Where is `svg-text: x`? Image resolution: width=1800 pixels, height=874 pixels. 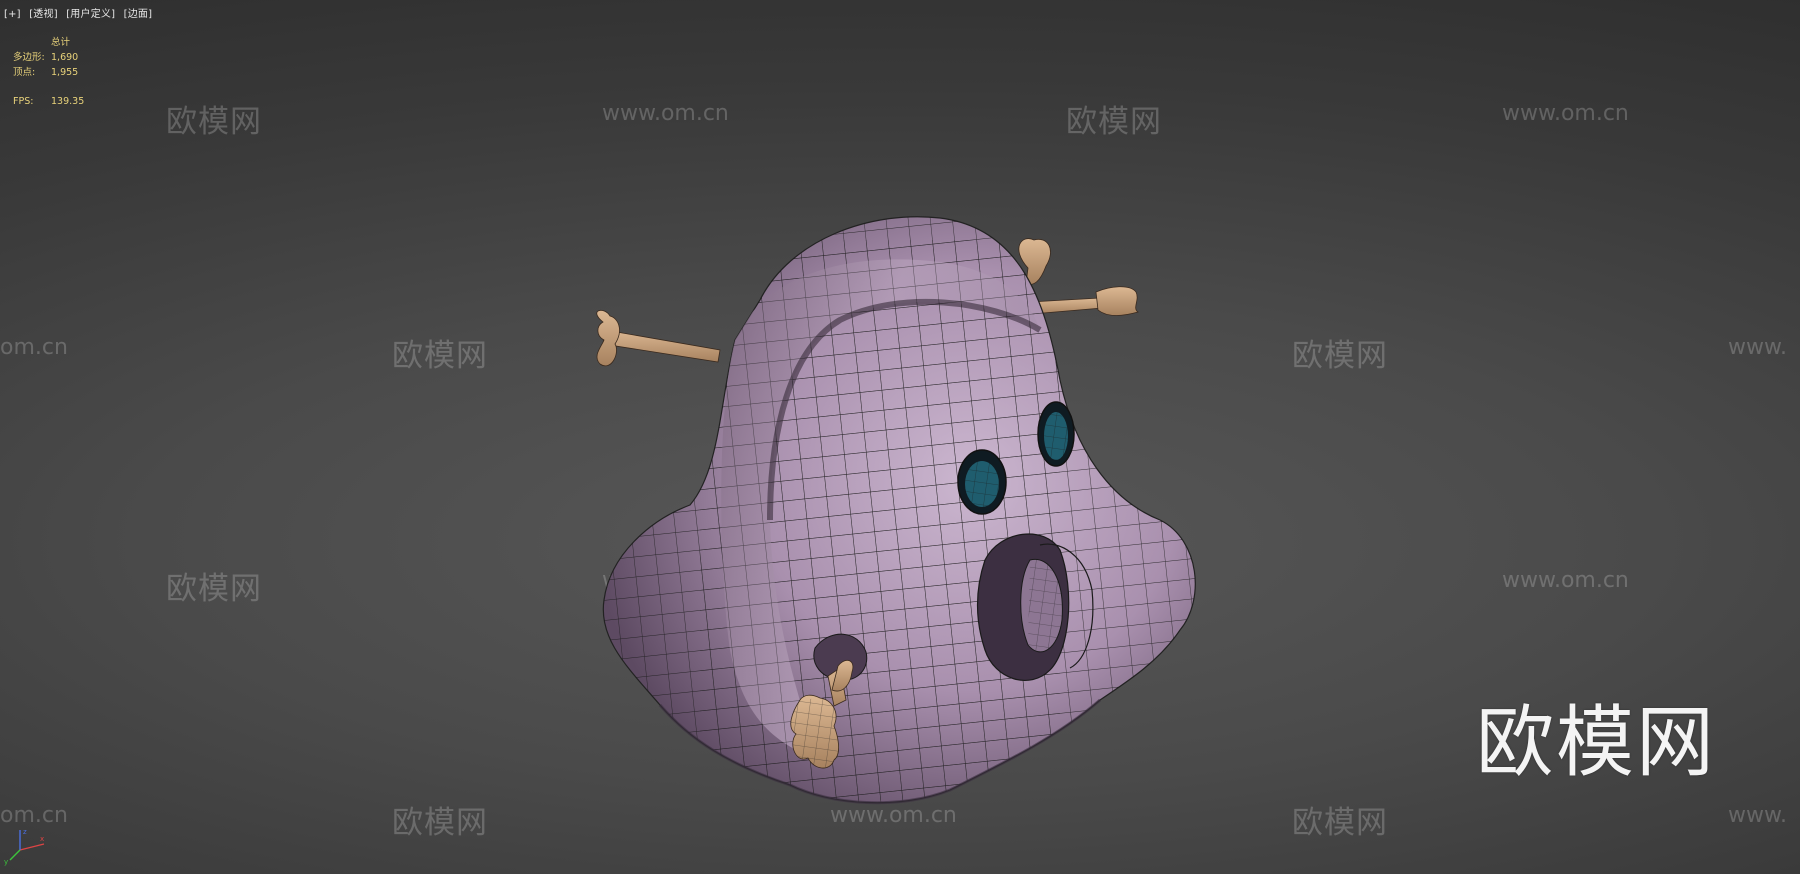 svg-text: x is located at coordinates (42, 839).